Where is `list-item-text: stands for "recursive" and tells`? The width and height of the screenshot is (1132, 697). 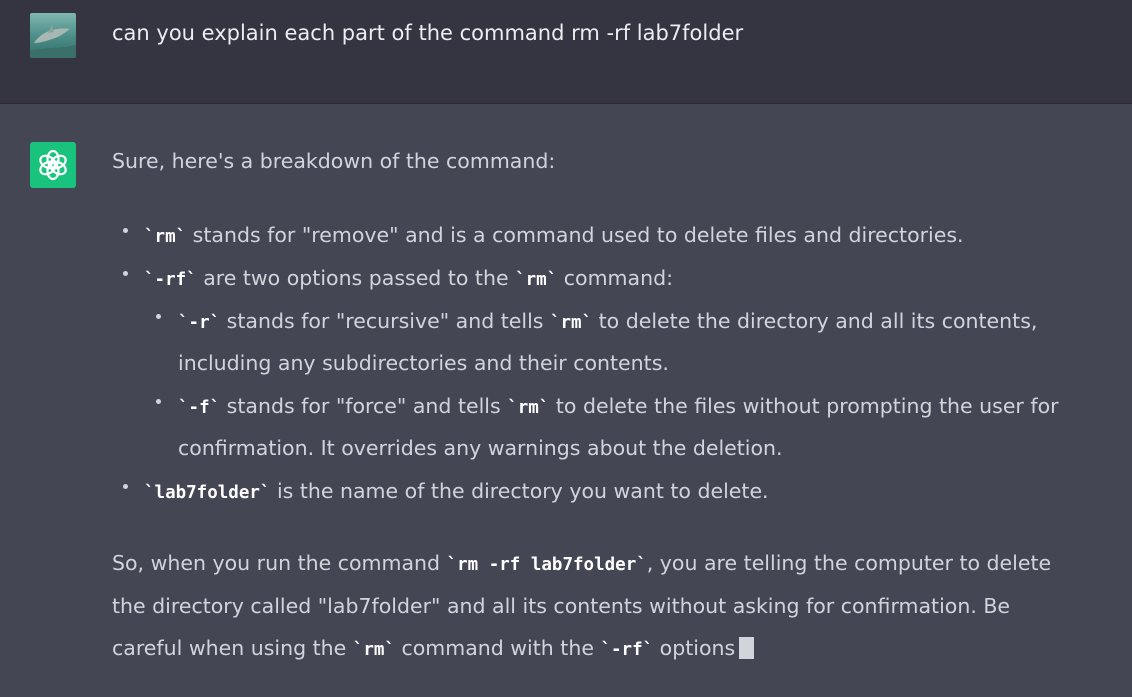 list-item-text: stands for "recursive" and tells is located at coordinates (385, 321).